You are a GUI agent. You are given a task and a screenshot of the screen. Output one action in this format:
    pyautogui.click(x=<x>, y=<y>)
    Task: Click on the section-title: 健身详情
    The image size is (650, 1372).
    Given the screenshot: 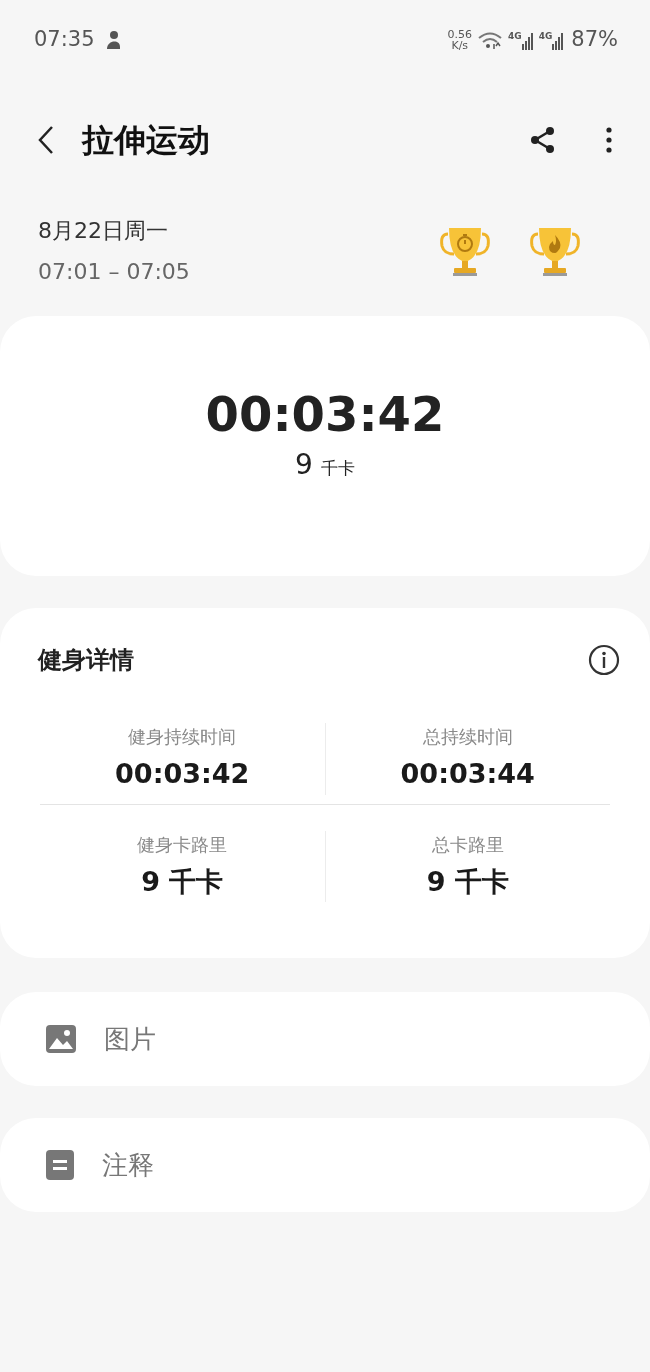 What is the action you would take?
    pyautogui.click(x=86, y=660)
    